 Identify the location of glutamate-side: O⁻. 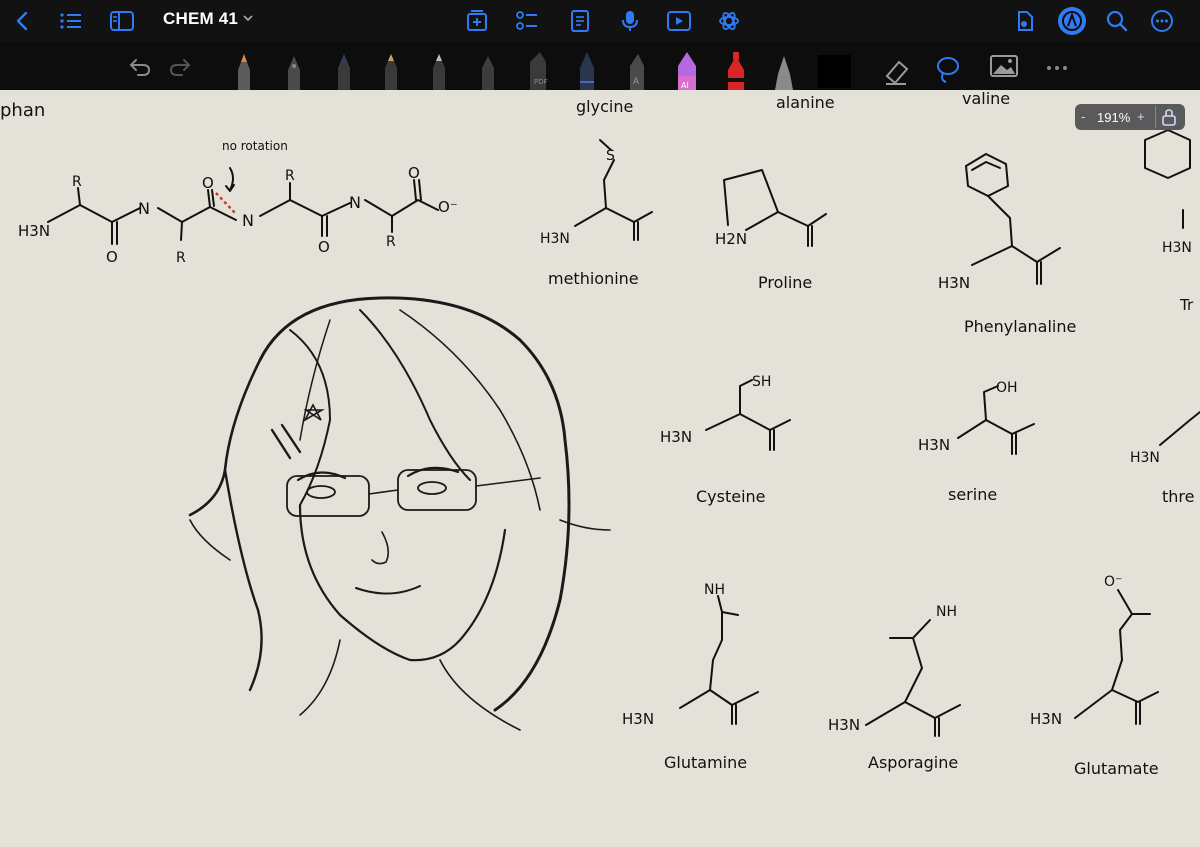
(1113, 582).